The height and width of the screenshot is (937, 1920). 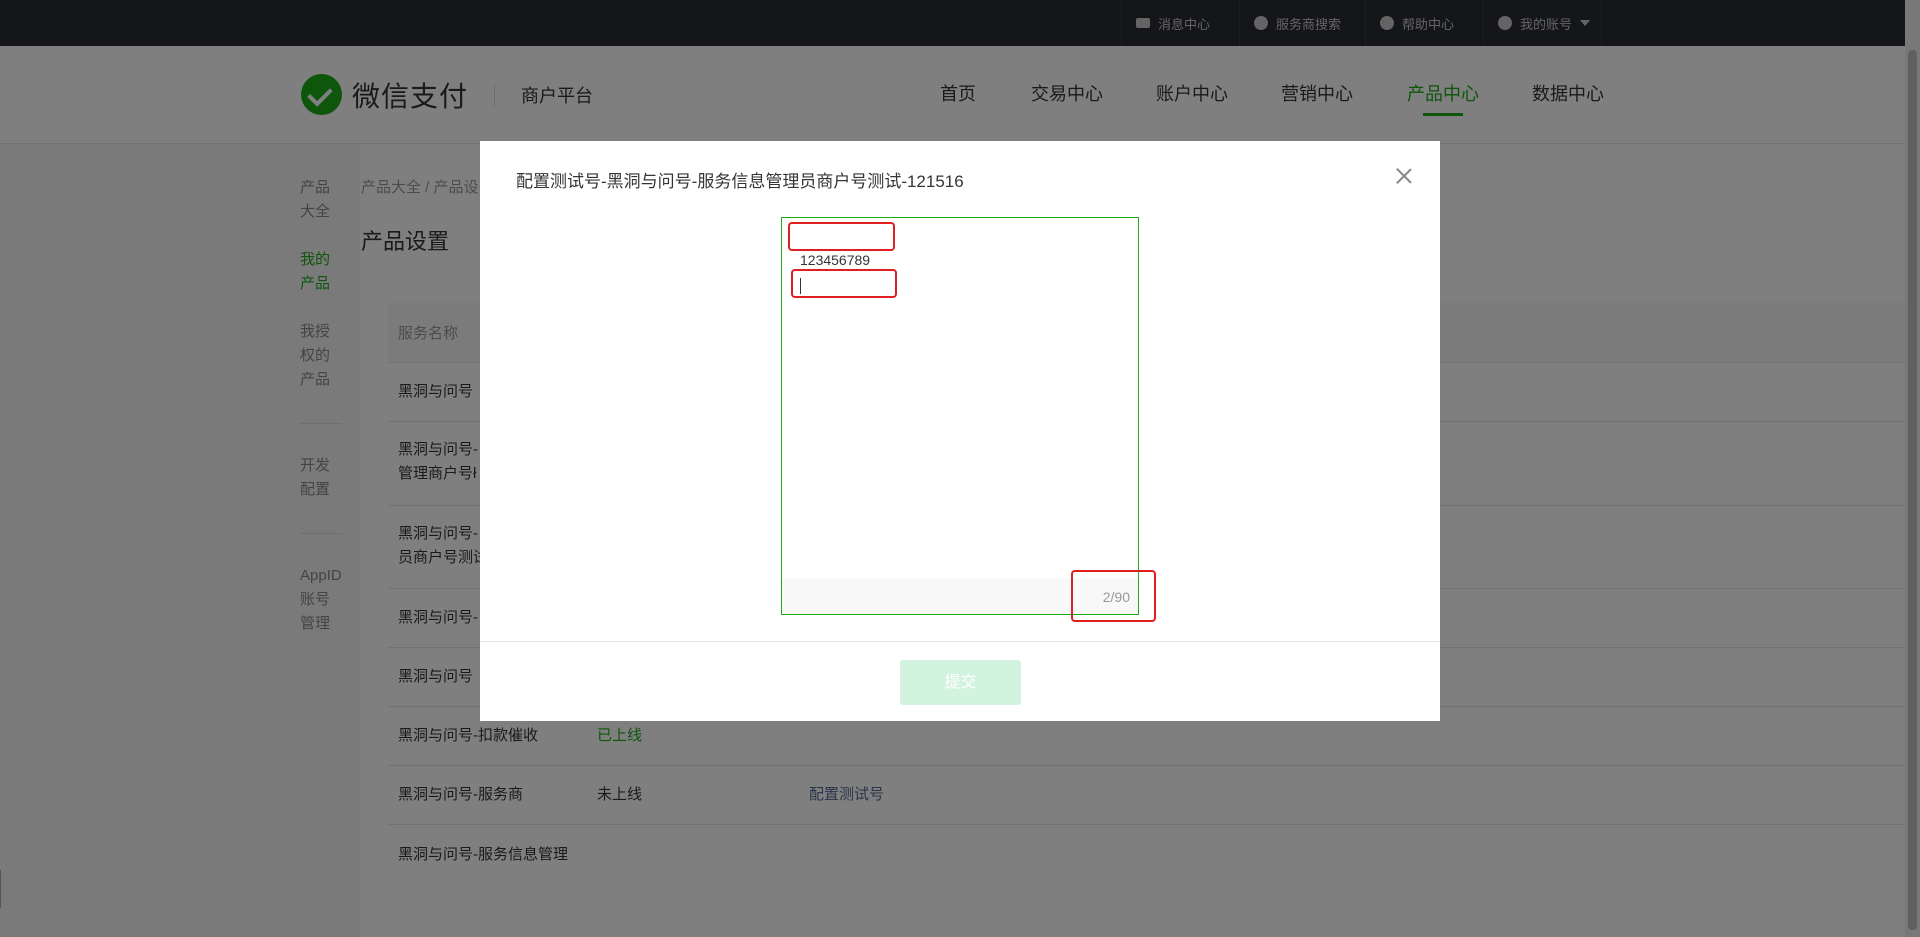 I want to click on dialog-title: 配置测试号-黑洞与问号-服务信息管理员商户号测试-121516, so click(x=740, y=181).